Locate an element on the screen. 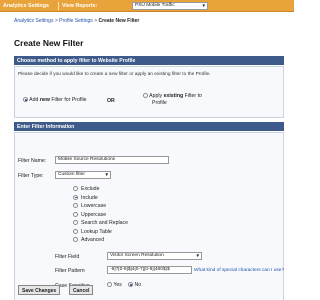 The height and width of the screenshot is (300, 320). breadcrumb-analytics-settings: Analytics Settings is located at coordinates (33, 21).